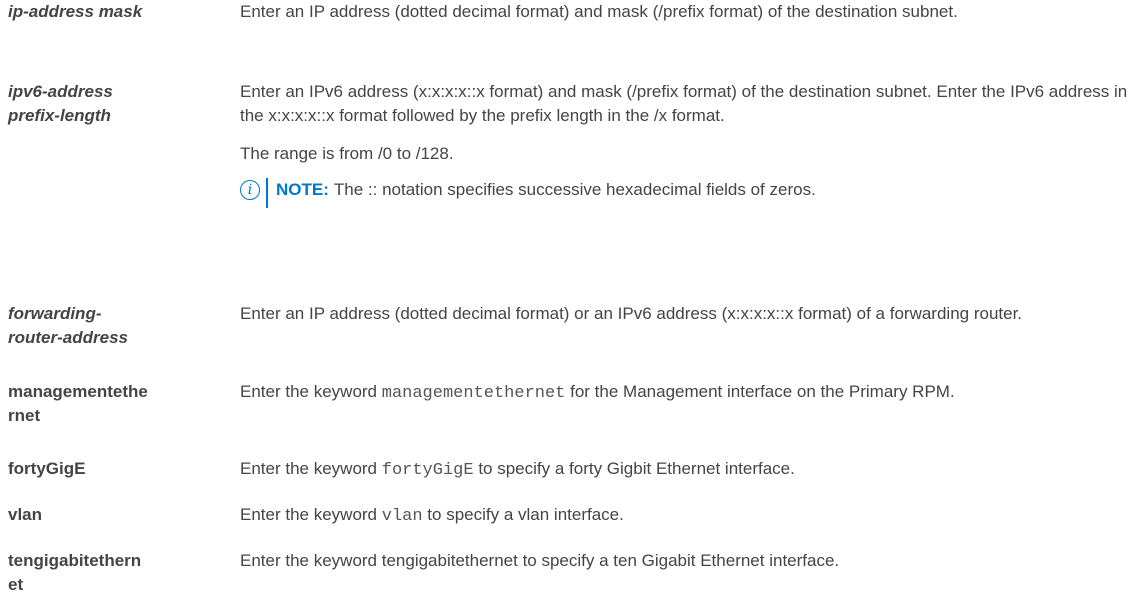 This screenshot has width=1141, height=597. I want to click on term-line: tengigabitethern, so click(75, 560).